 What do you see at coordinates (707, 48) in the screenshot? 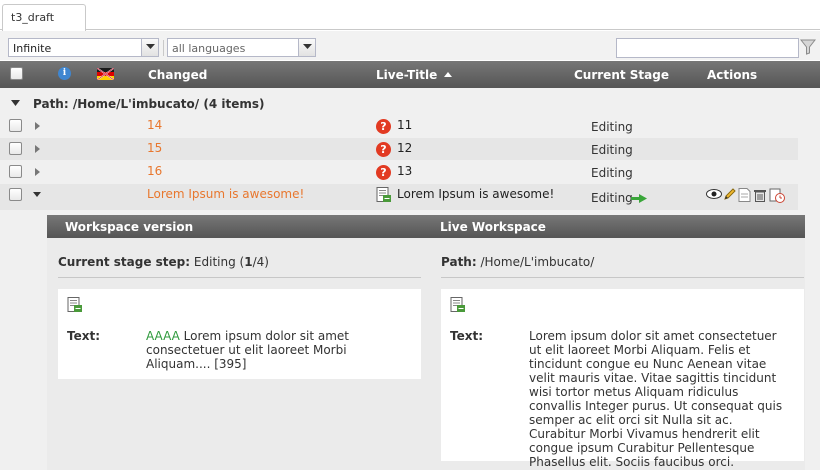
I see `search-input` at bounding box center [707, 48].